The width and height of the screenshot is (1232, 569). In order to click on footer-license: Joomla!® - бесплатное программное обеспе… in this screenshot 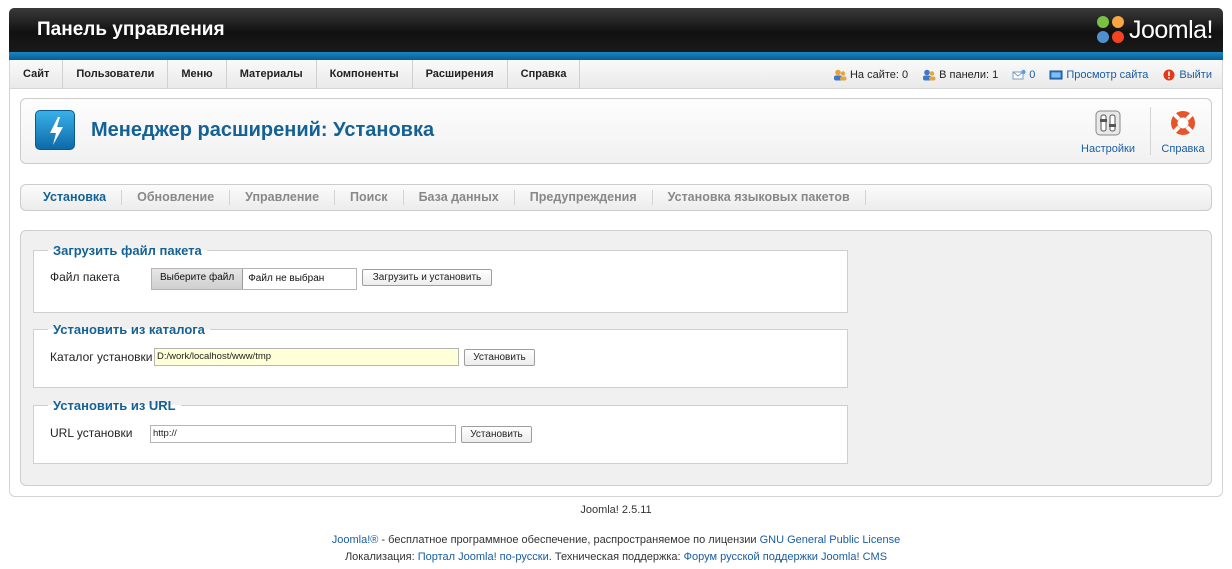, I will do `click(616, 540)`.